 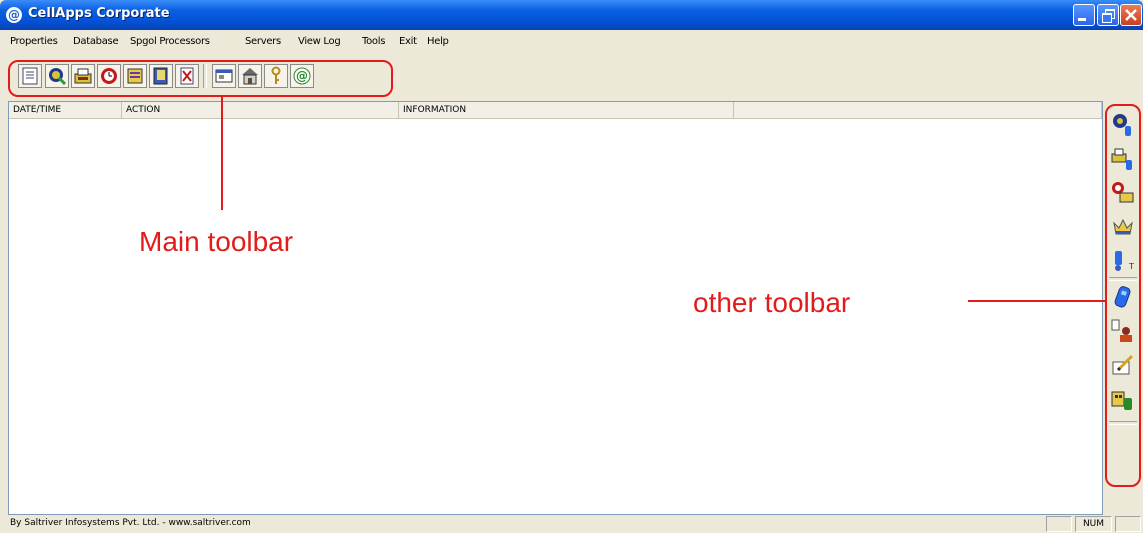 I want to click on list-icon, so click(x=30, y=76).